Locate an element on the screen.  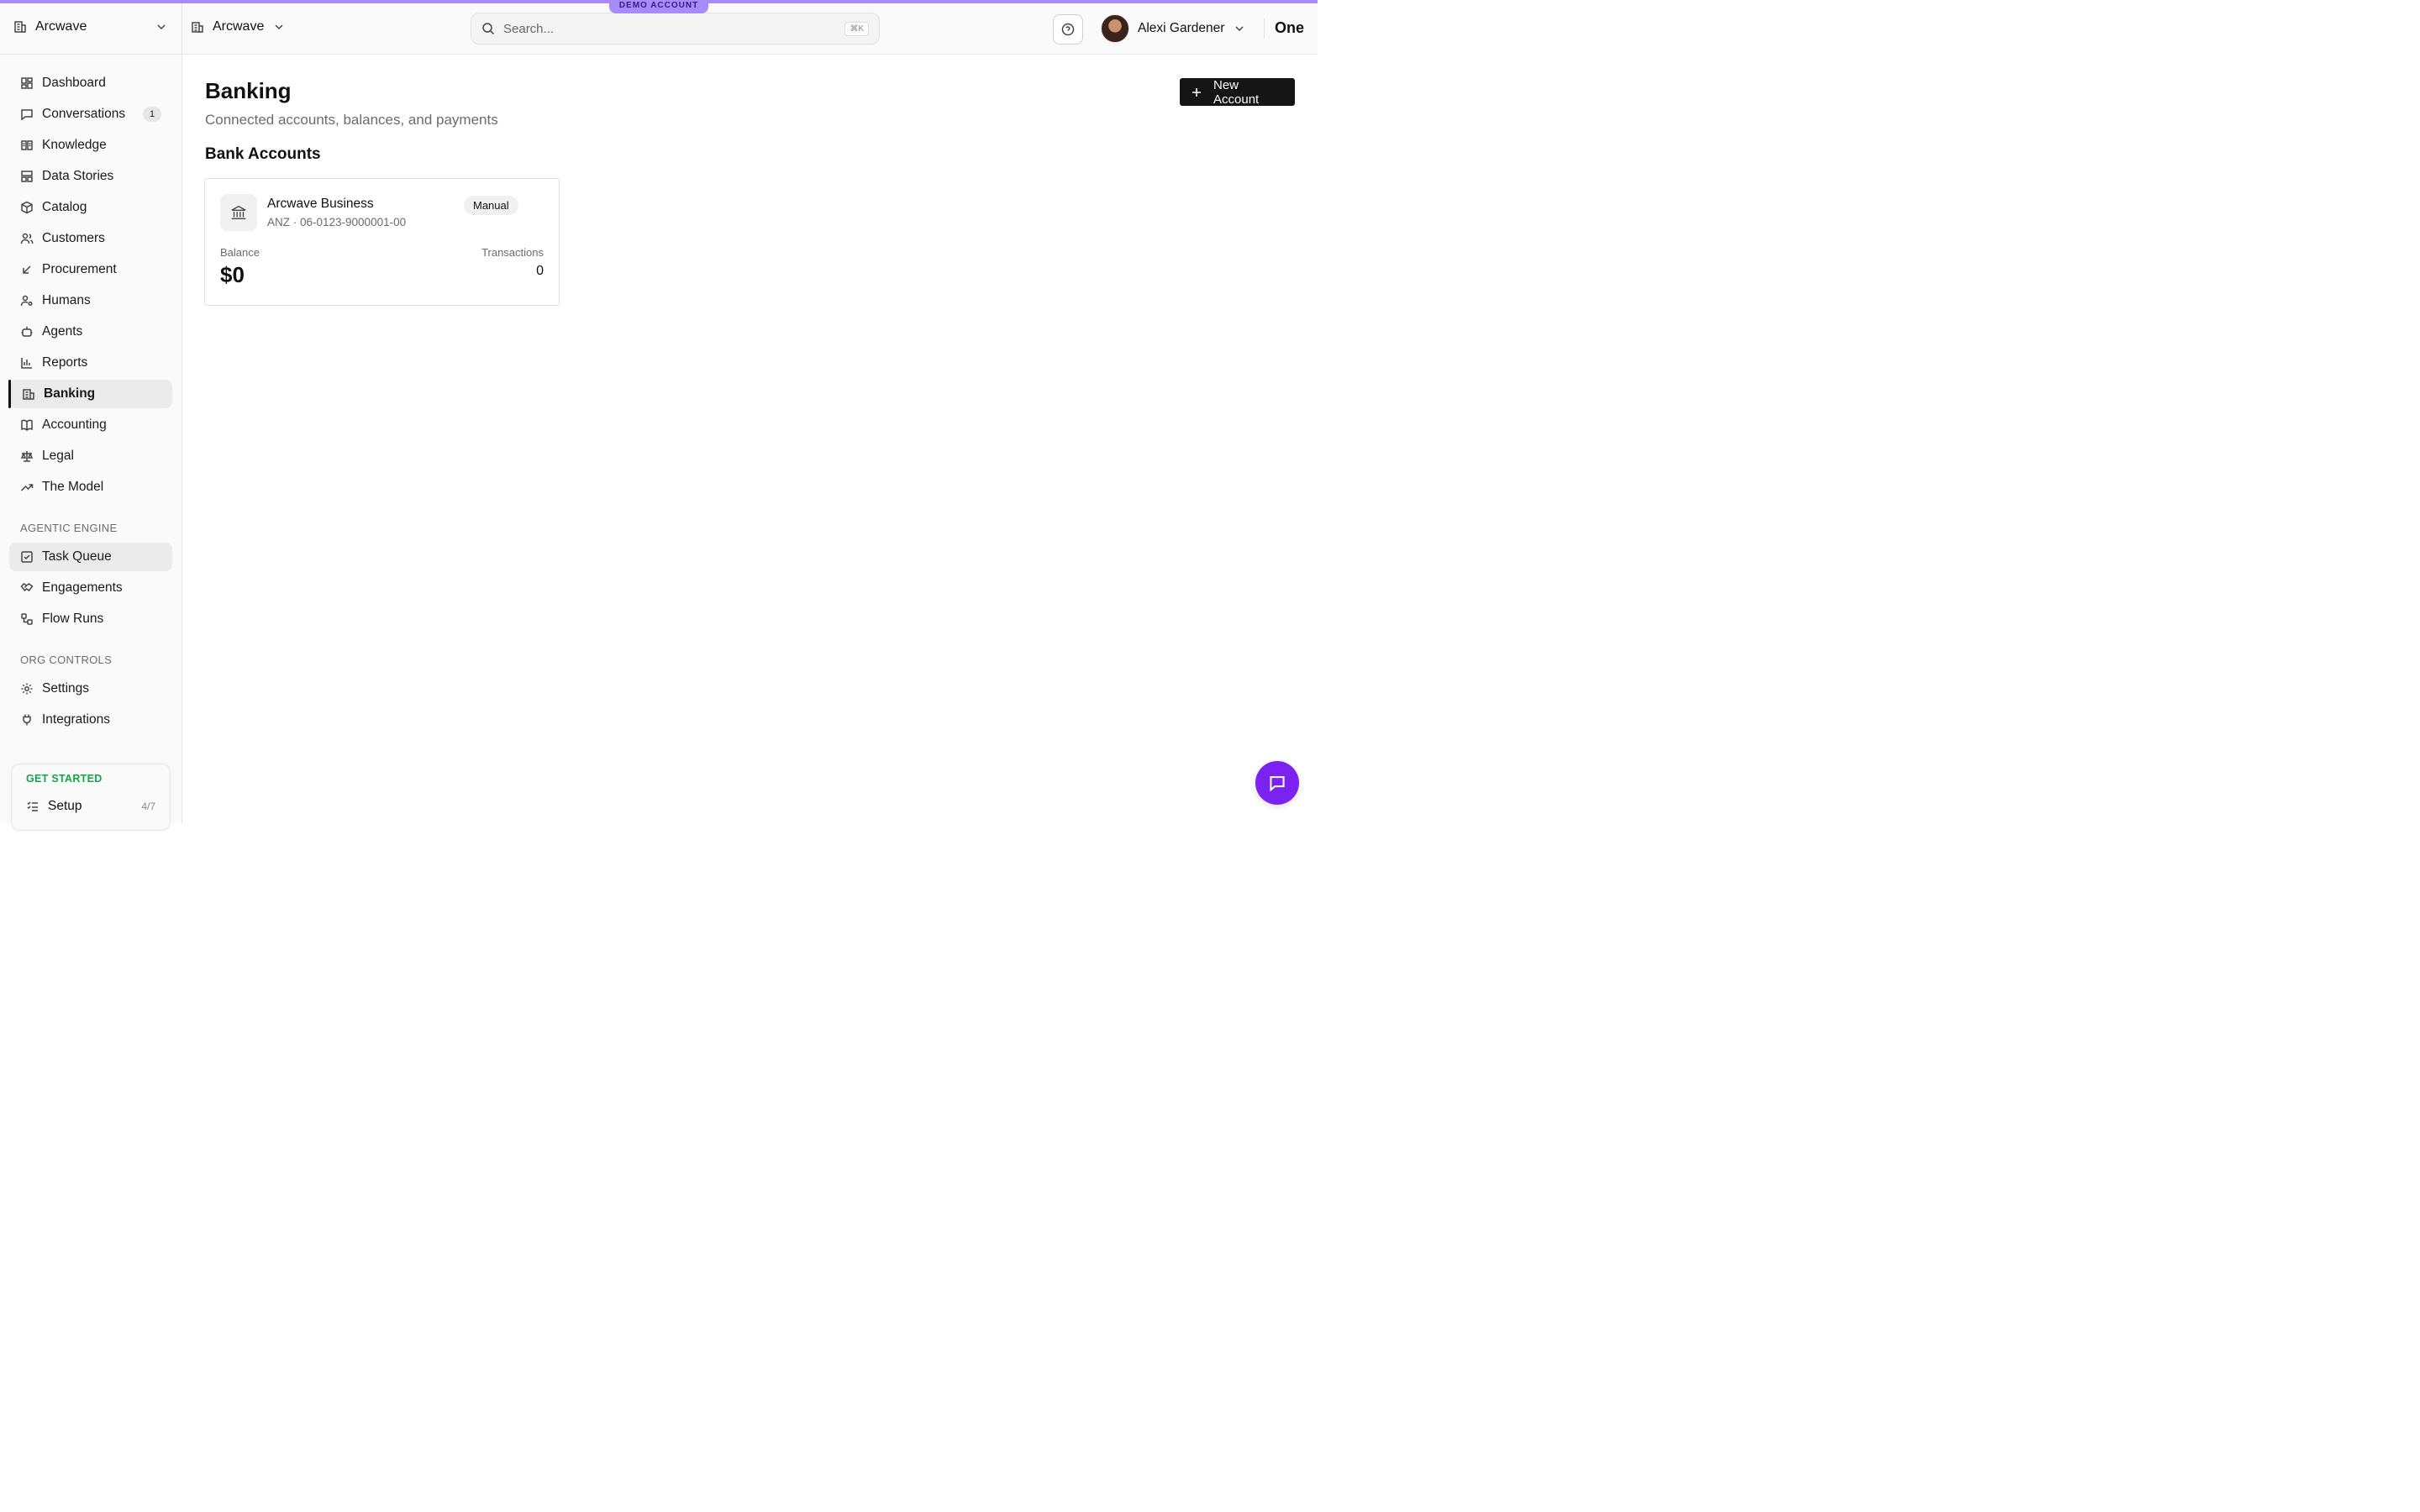
arrow-down-left-icon is located at coordinates (27, 269).